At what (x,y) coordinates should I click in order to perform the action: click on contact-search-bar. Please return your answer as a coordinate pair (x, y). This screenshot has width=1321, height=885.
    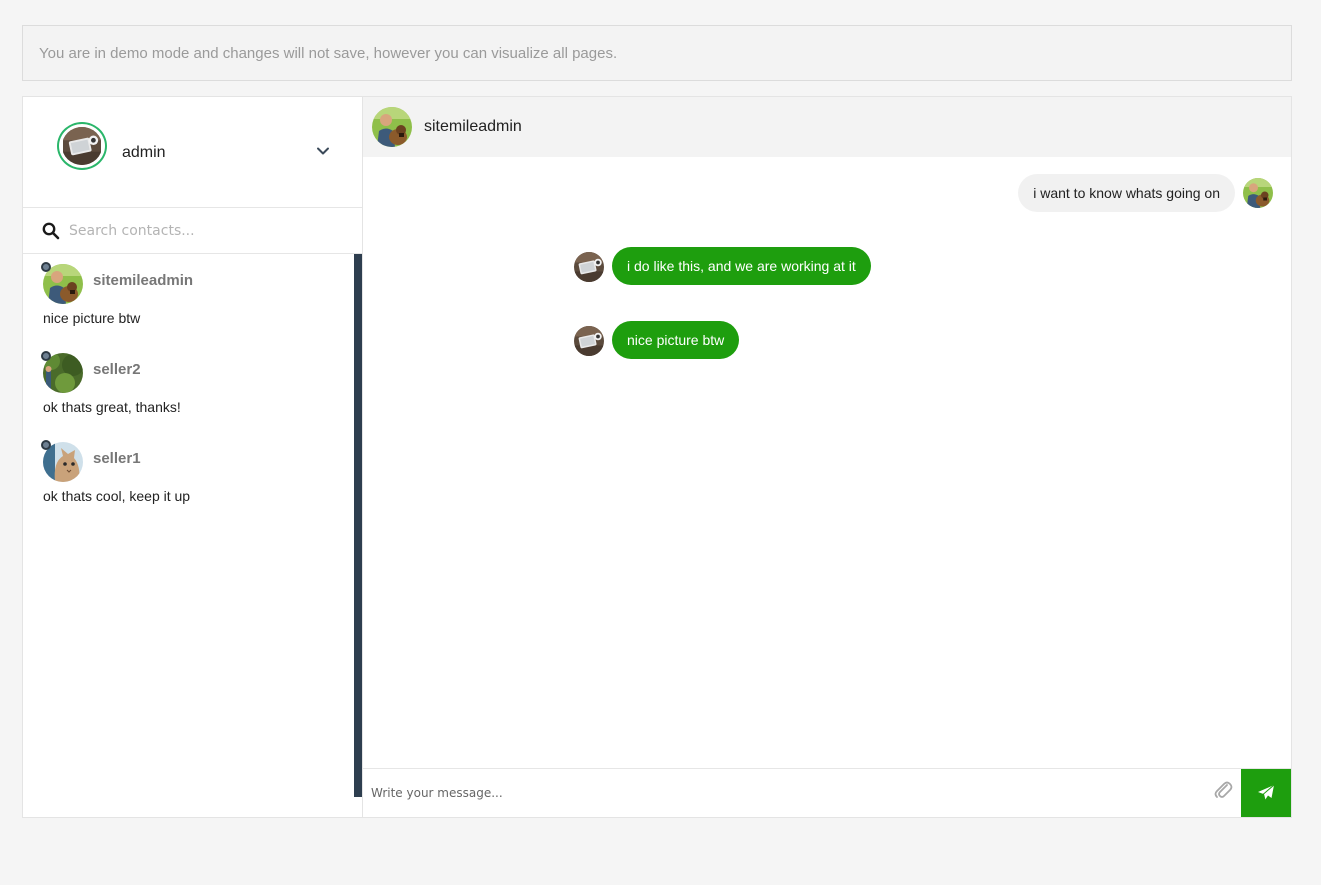
    Looking at the image, I should click on (192, 231).